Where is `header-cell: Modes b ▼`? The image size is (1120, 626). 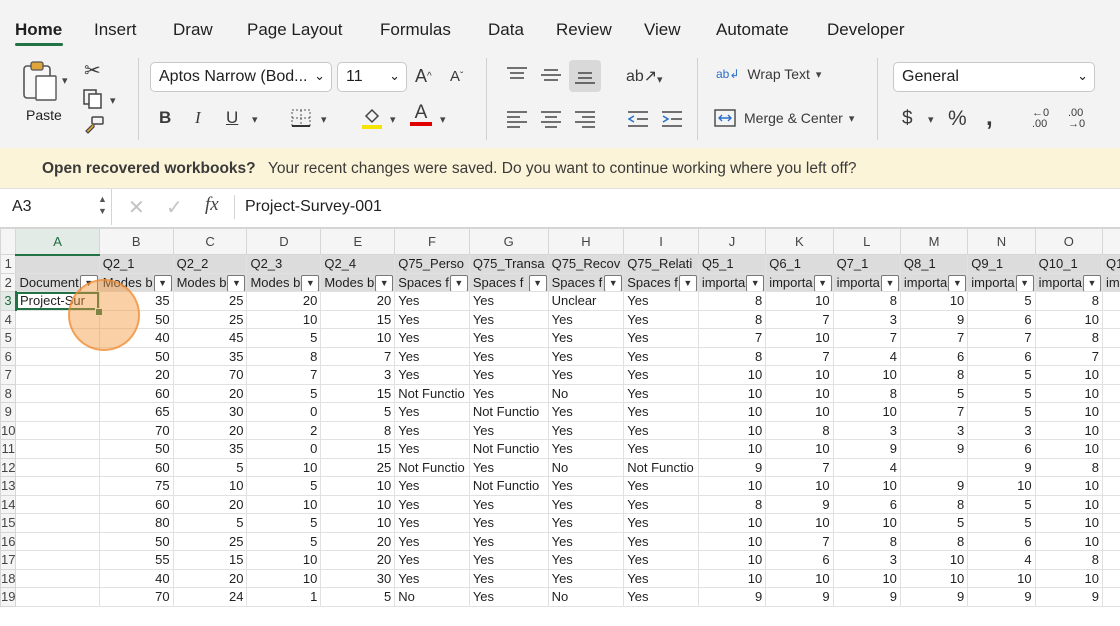 header-cell: Modes b ▼ is located at coordinates (284, 282).